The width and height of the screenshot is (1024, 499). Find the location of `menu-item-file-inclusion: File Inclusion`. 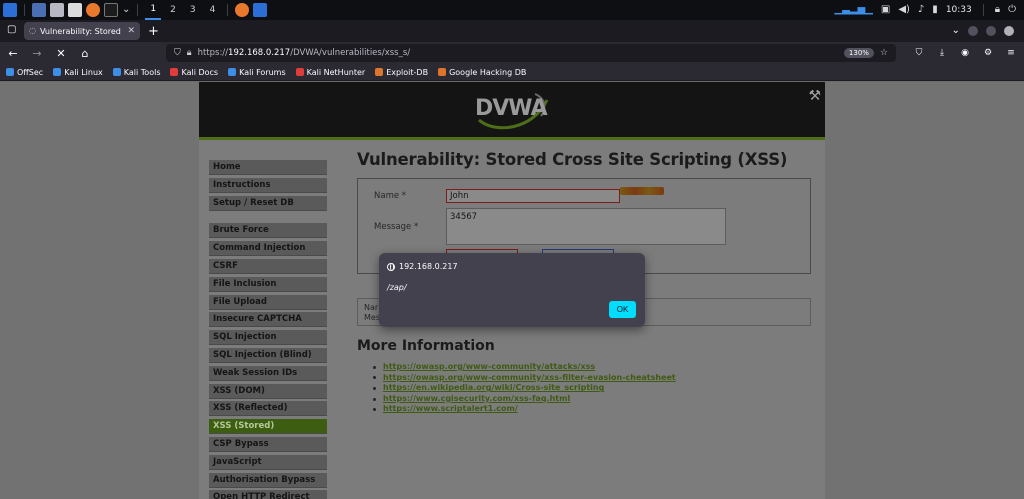

menu-item-file-inclusion: File Inclusion is located at coordinates (268, 284).